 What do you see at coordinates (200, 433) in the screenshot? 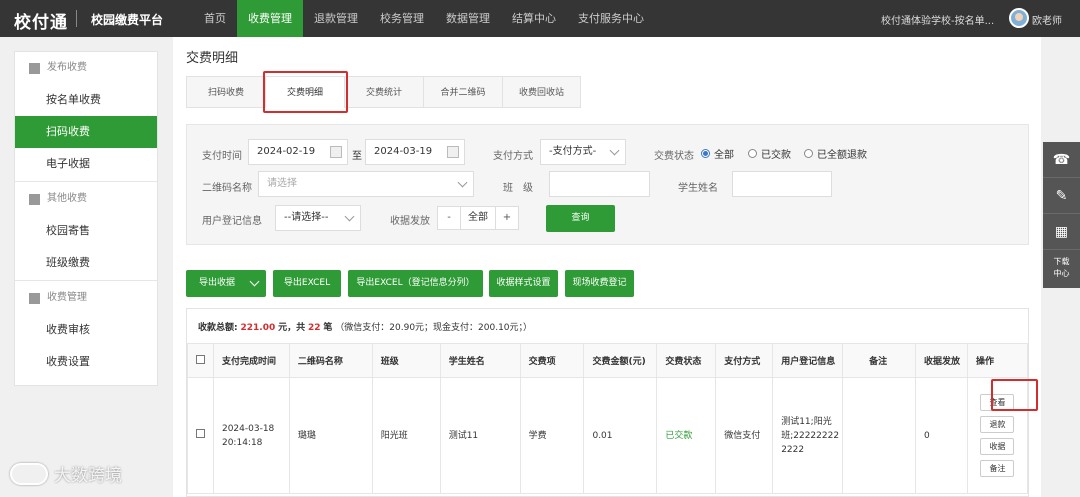
I see `row-checkbox` at bounding box center [200, 433].